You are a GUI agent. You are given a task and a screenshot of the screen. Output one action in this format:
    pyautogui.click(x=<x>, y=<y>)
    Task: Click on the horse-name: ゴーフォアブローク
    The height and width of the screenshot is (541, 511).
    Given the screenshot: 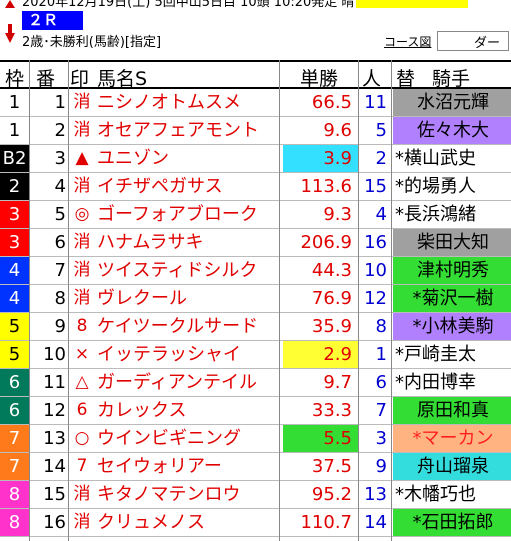 What is the action you would take?
    pyautogui.click(x=187, y=214)
    